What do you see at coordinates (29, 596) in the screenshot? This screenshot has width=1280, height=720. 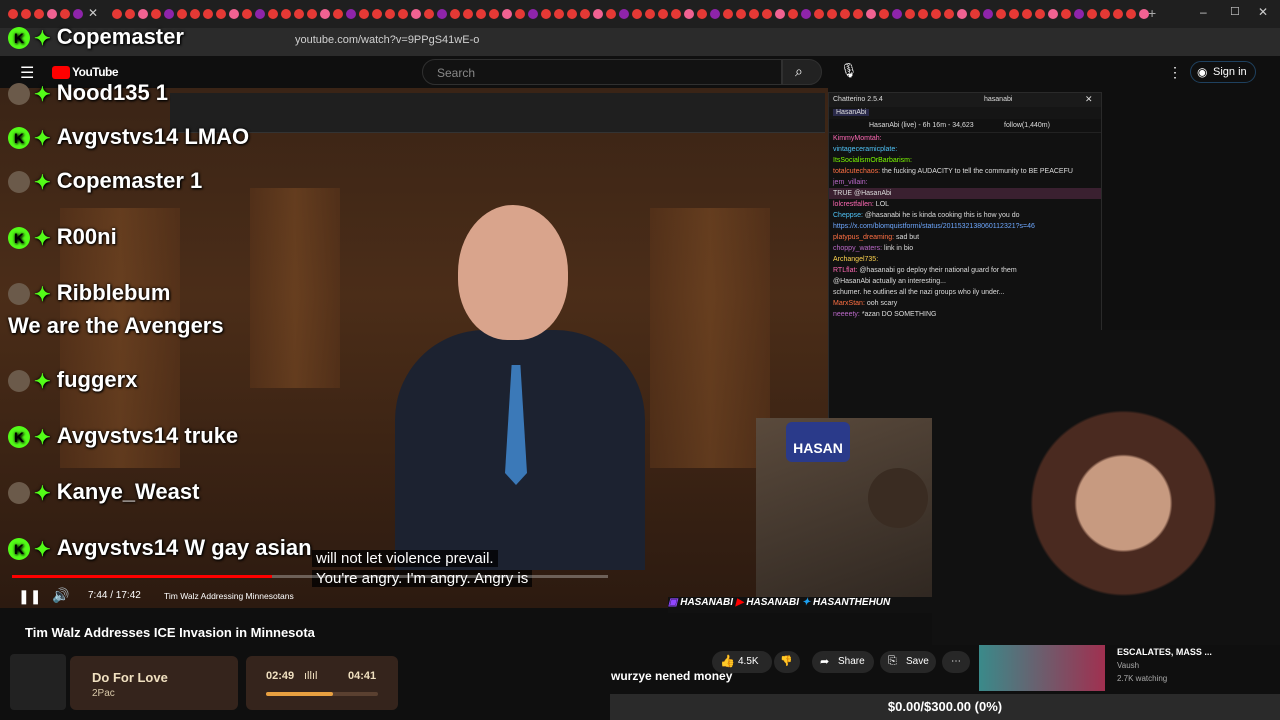 I see `pause-icon: ❚❚` at bounding box center [29, 596].